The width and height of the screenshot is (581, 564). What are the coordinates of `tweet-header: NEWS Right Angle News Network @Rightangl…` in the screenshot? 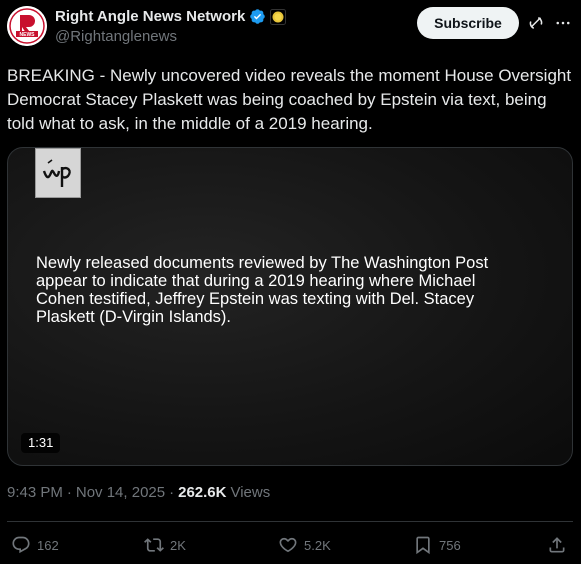 It's located at (290, 28).